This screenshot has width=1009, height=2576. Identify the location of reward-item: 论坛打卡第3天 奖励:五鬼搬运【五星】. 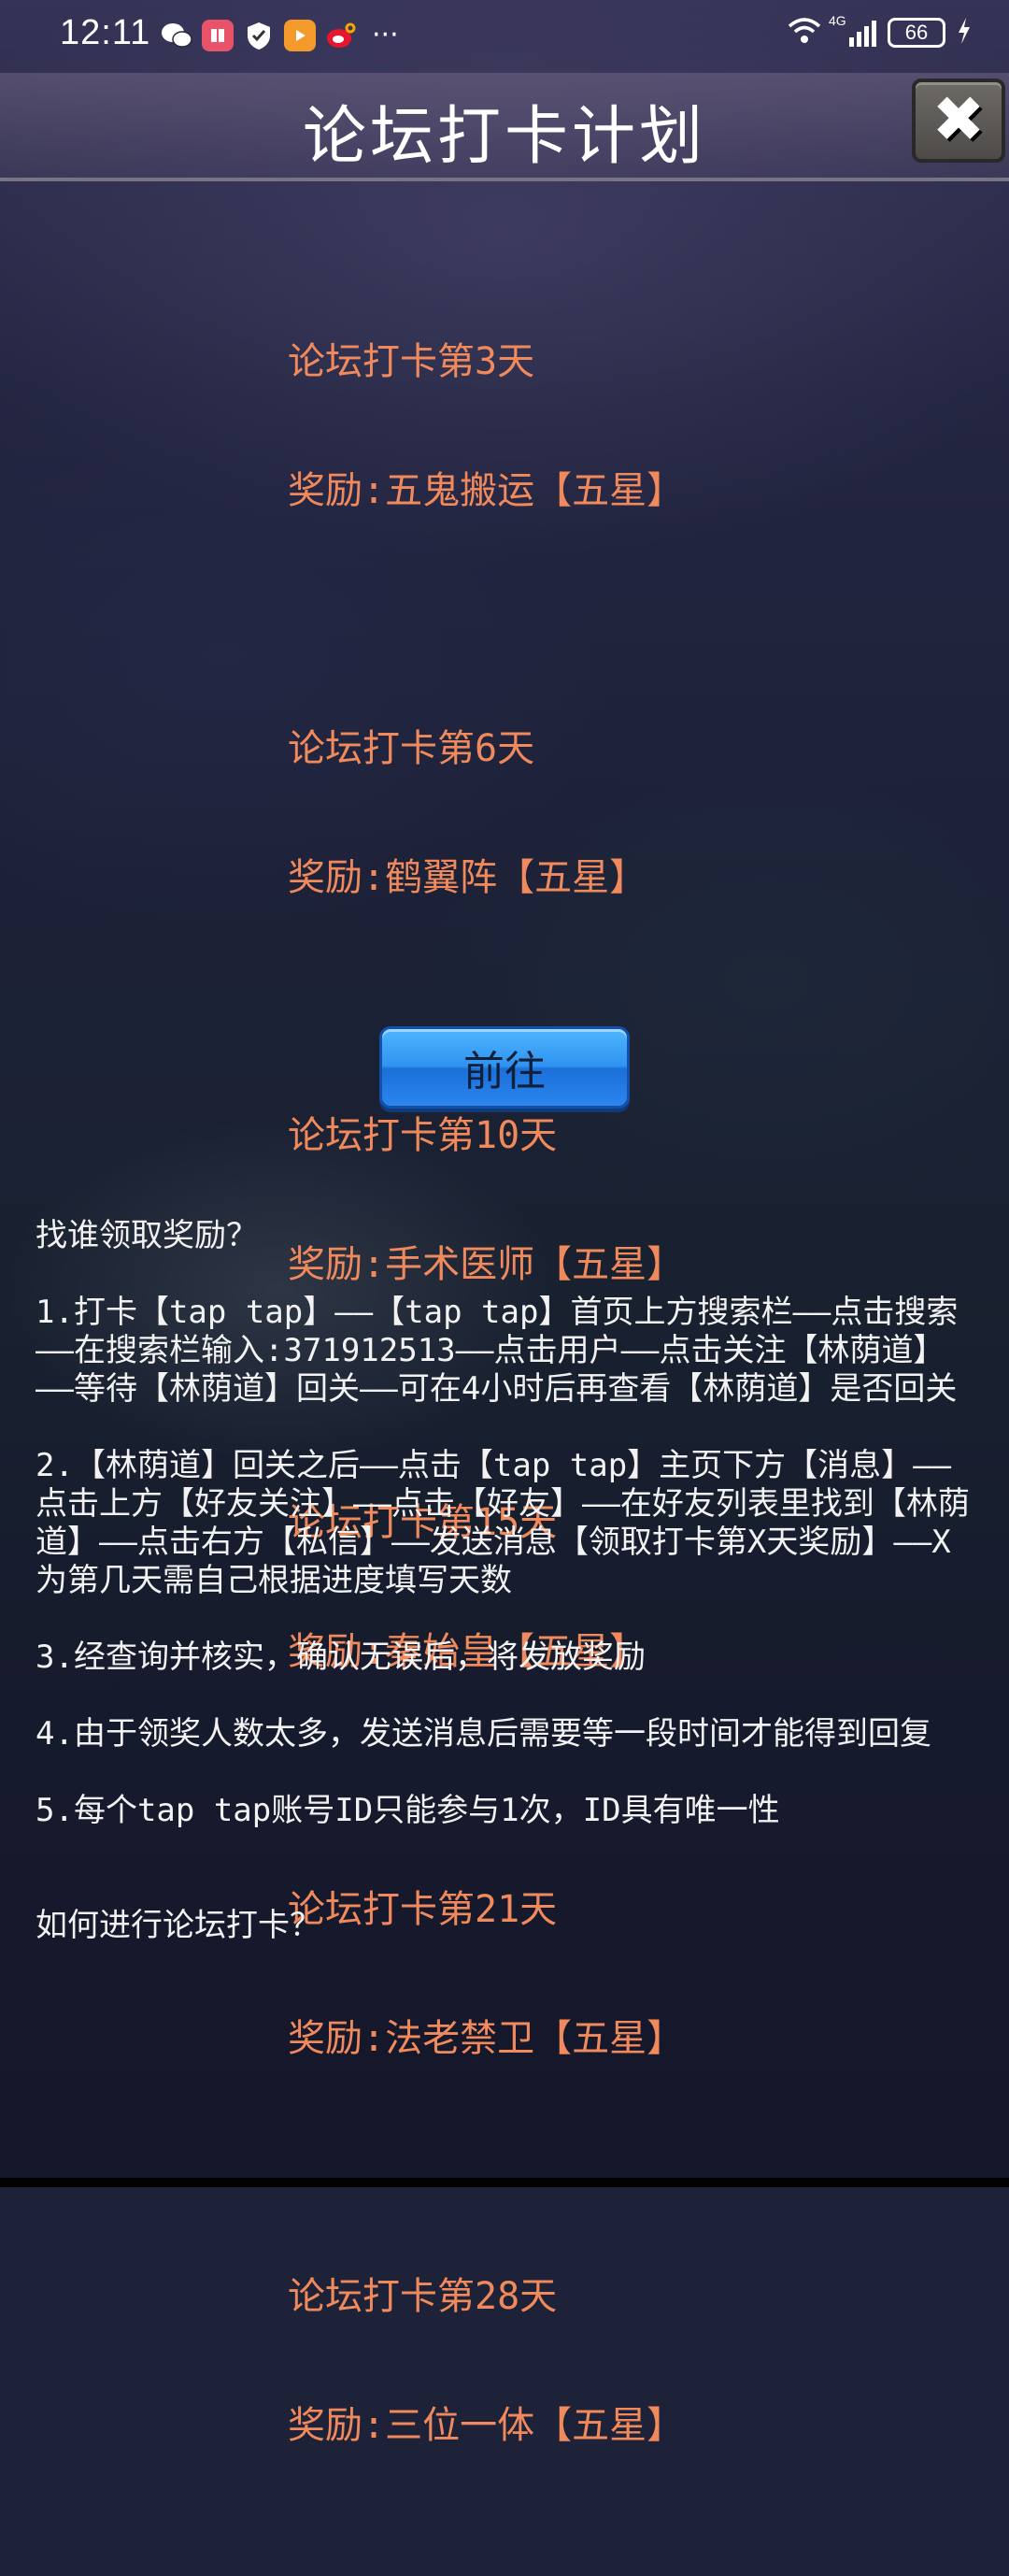
(486, 426).